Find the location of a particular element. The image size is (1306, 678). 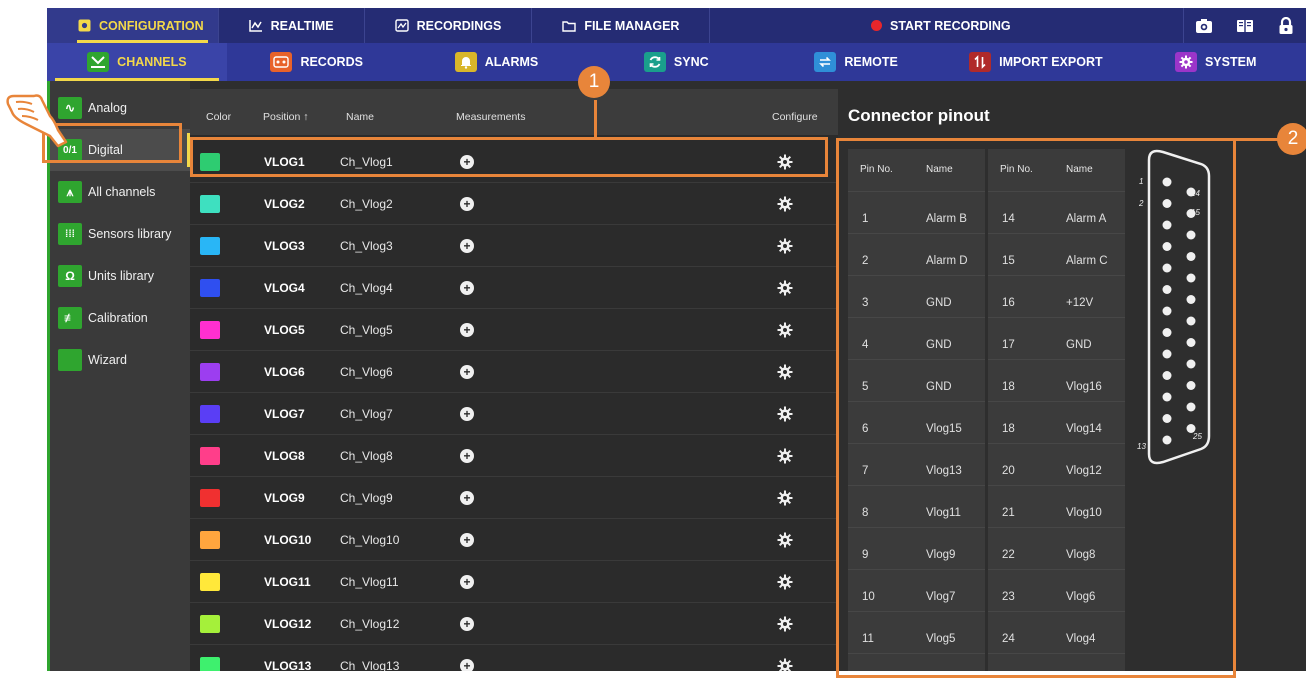

tab-label: SYNC is located at coordinates (691, 62).